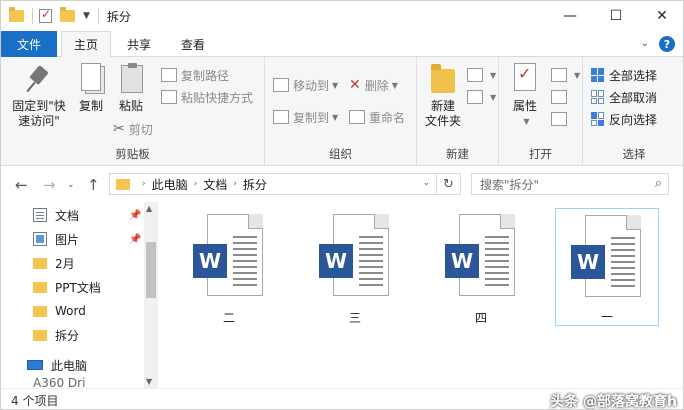 The width and height of the screenshot is (684, 410). I want to click on collapse-ribbon-chevron-icon: ⌄, so click(645, 43).